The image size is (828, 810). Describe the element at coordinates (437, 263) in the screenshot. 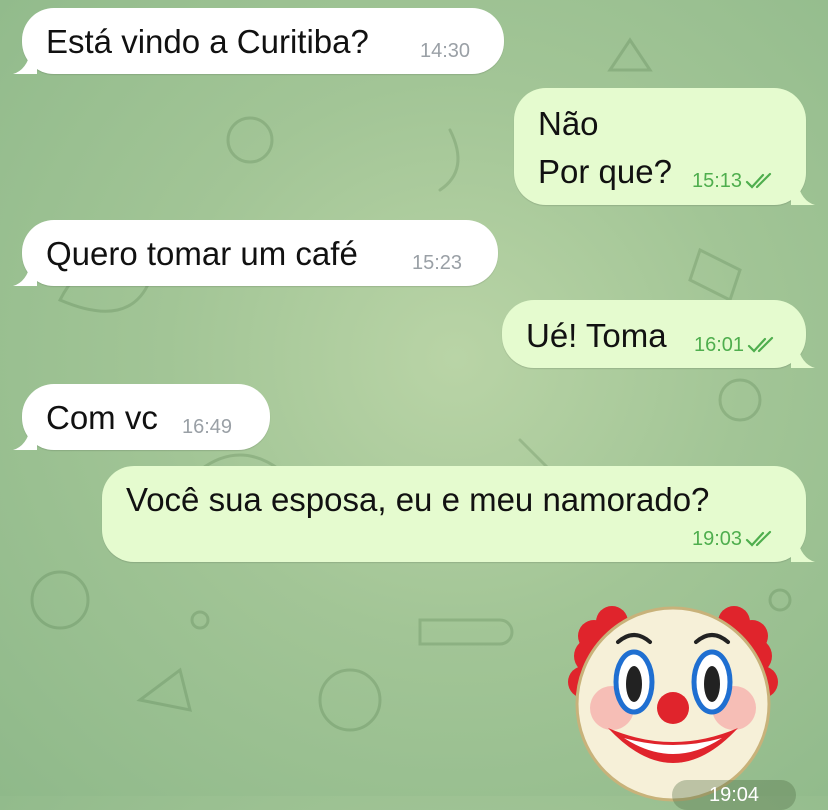

I see `message-time: 15:23` at that location.